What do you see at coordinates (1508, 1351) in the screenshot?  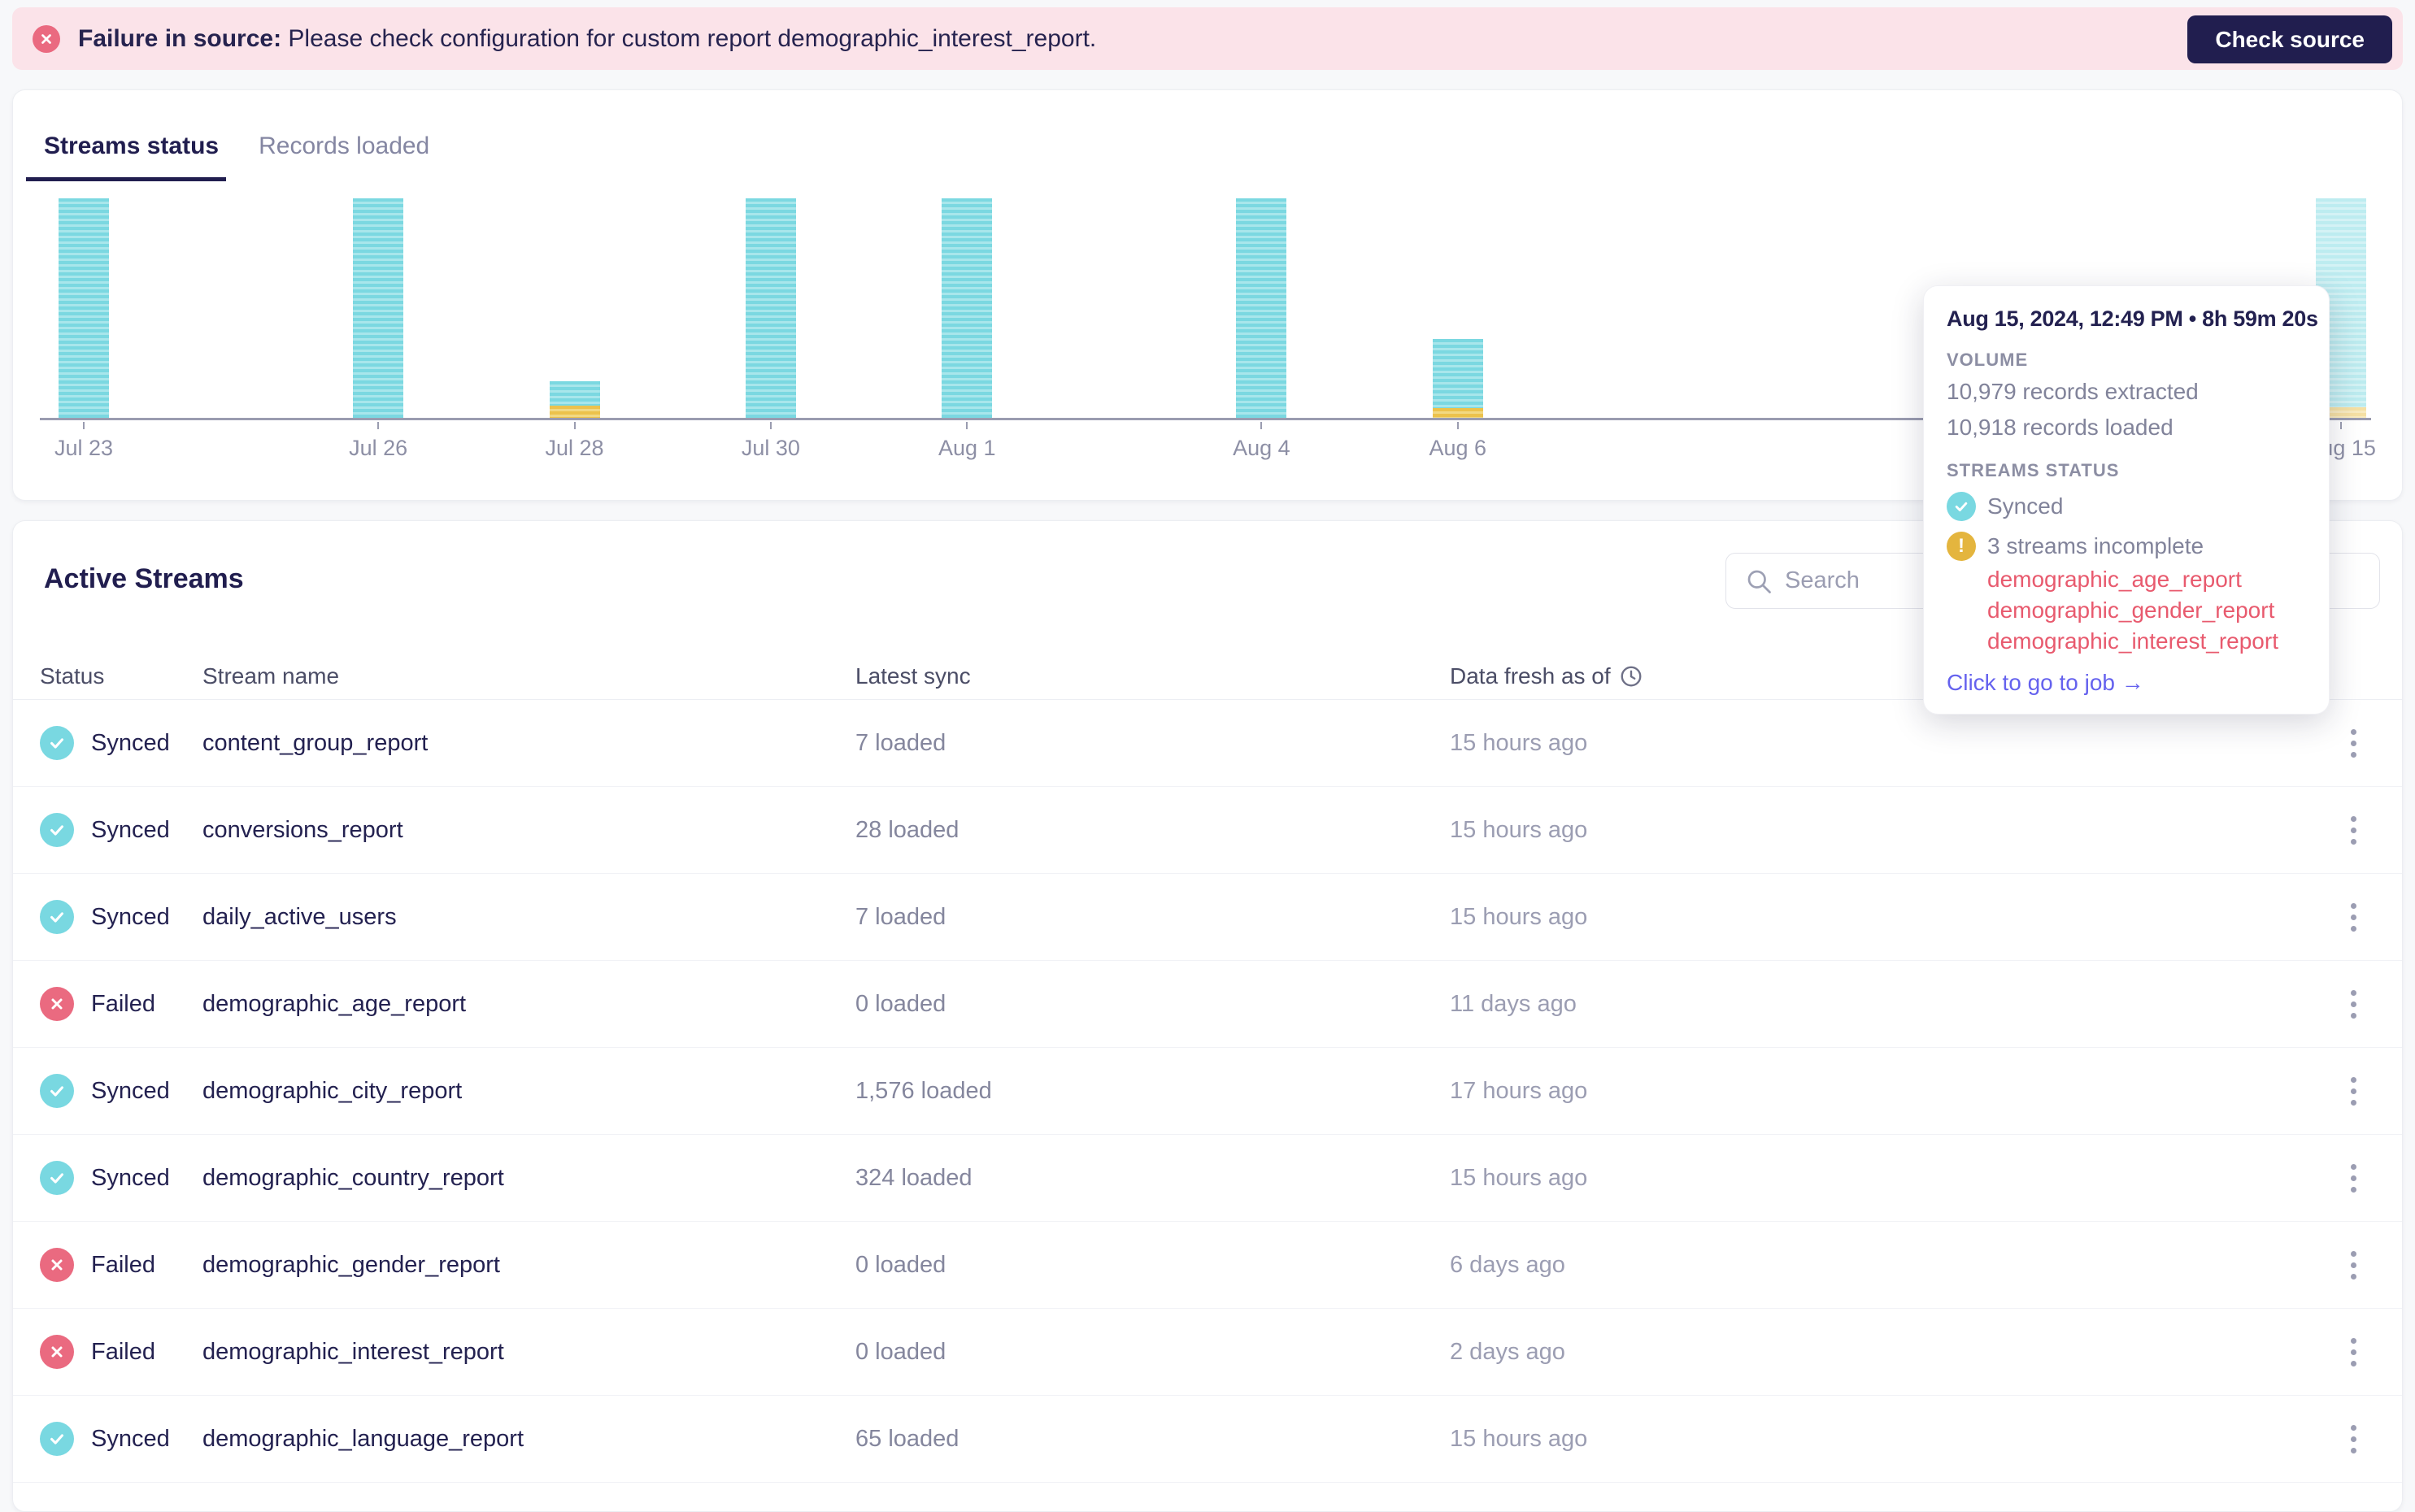 I see `data-fresh-value: 2 days ago` at bounding box center [1508, 1351].